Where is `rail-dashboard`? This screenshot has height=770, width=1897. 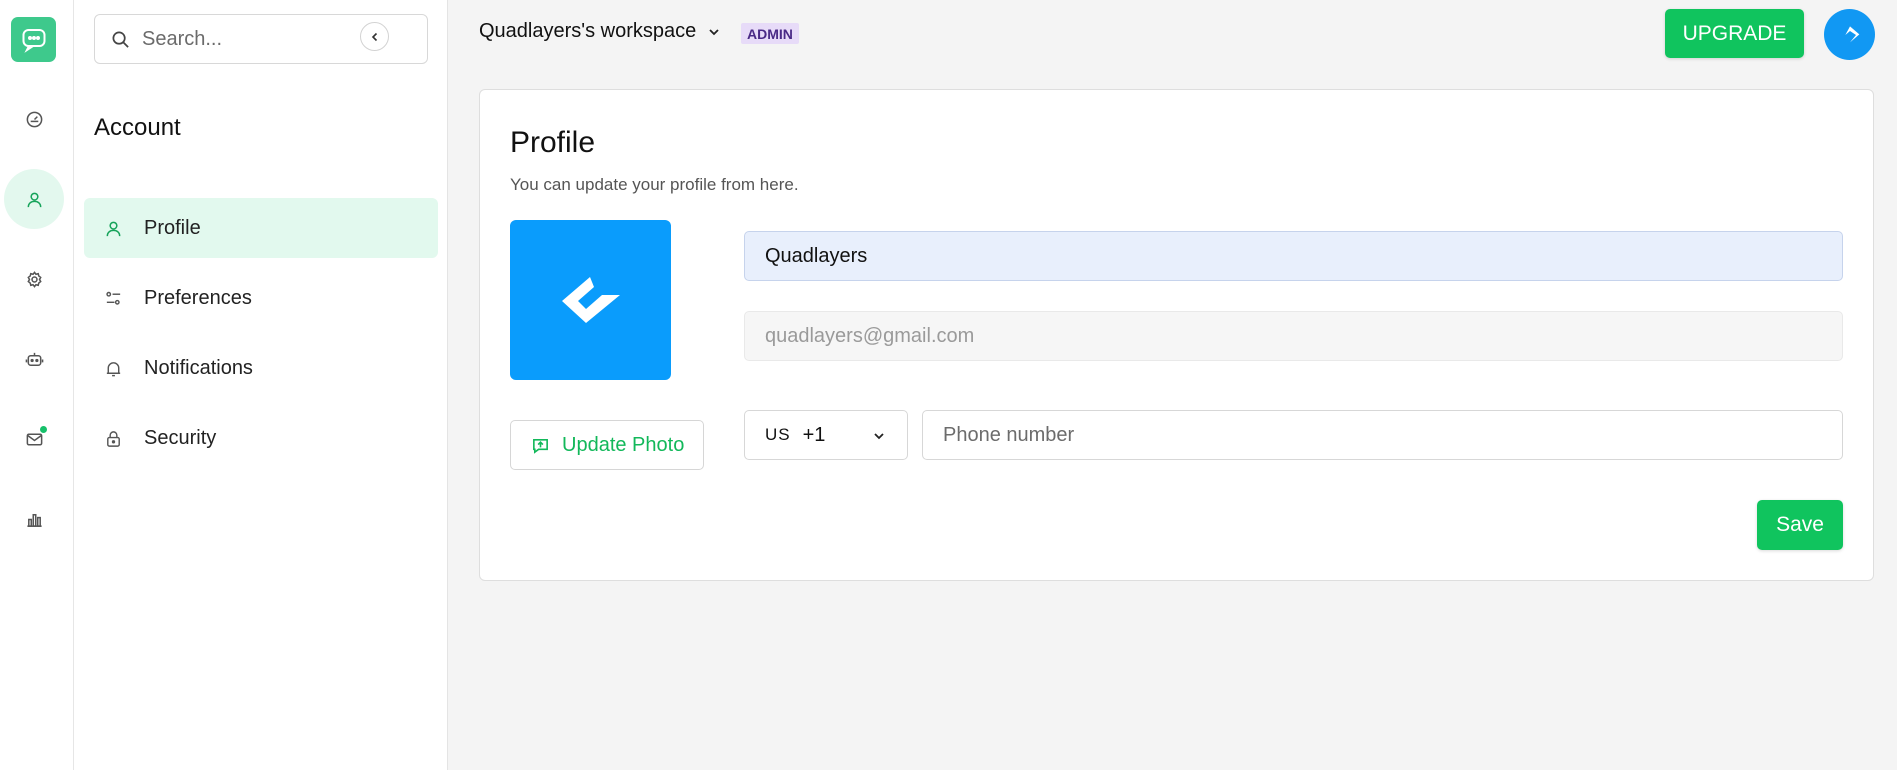
rail-dashboard is located at coordinates (34, 119).